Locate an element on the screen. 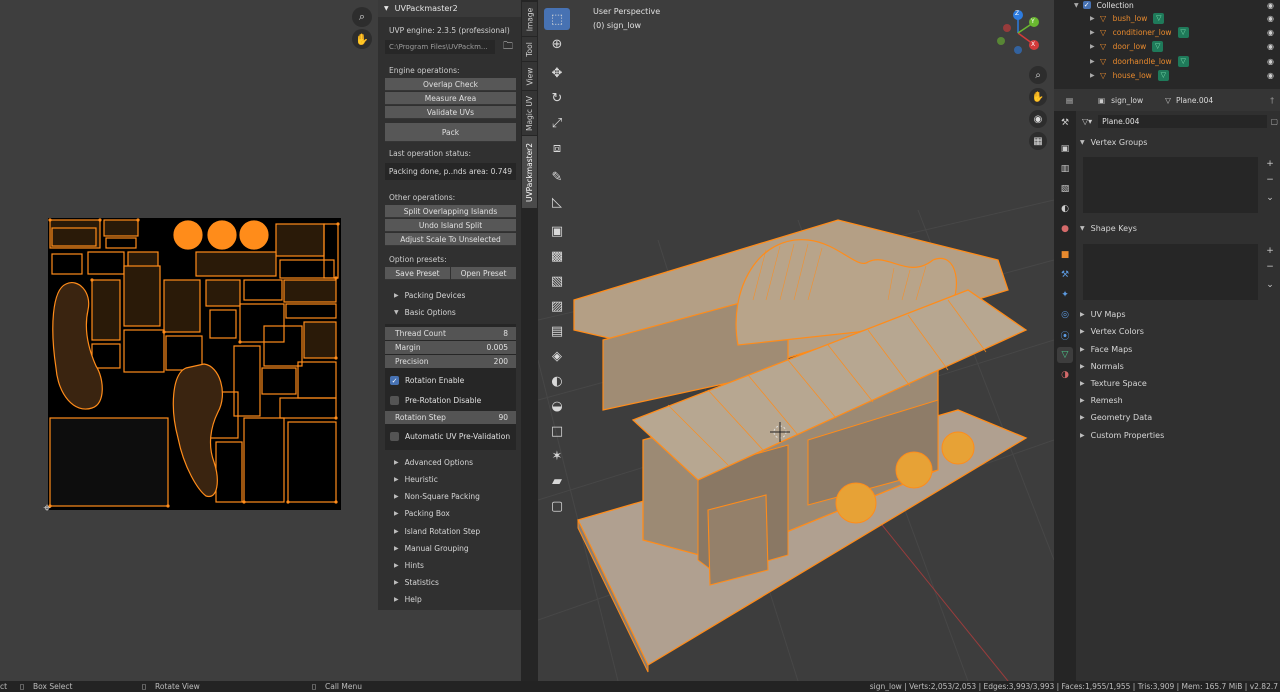 This screenshot has height=692, width=1280. tab-image: Image is located at coordinates (529, 19).